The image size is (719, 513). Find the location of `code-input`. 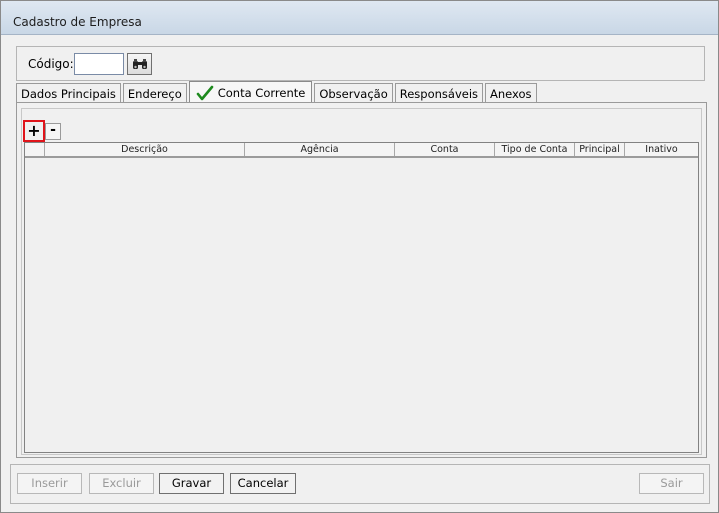

code-input is located at coordinates (99, 64).